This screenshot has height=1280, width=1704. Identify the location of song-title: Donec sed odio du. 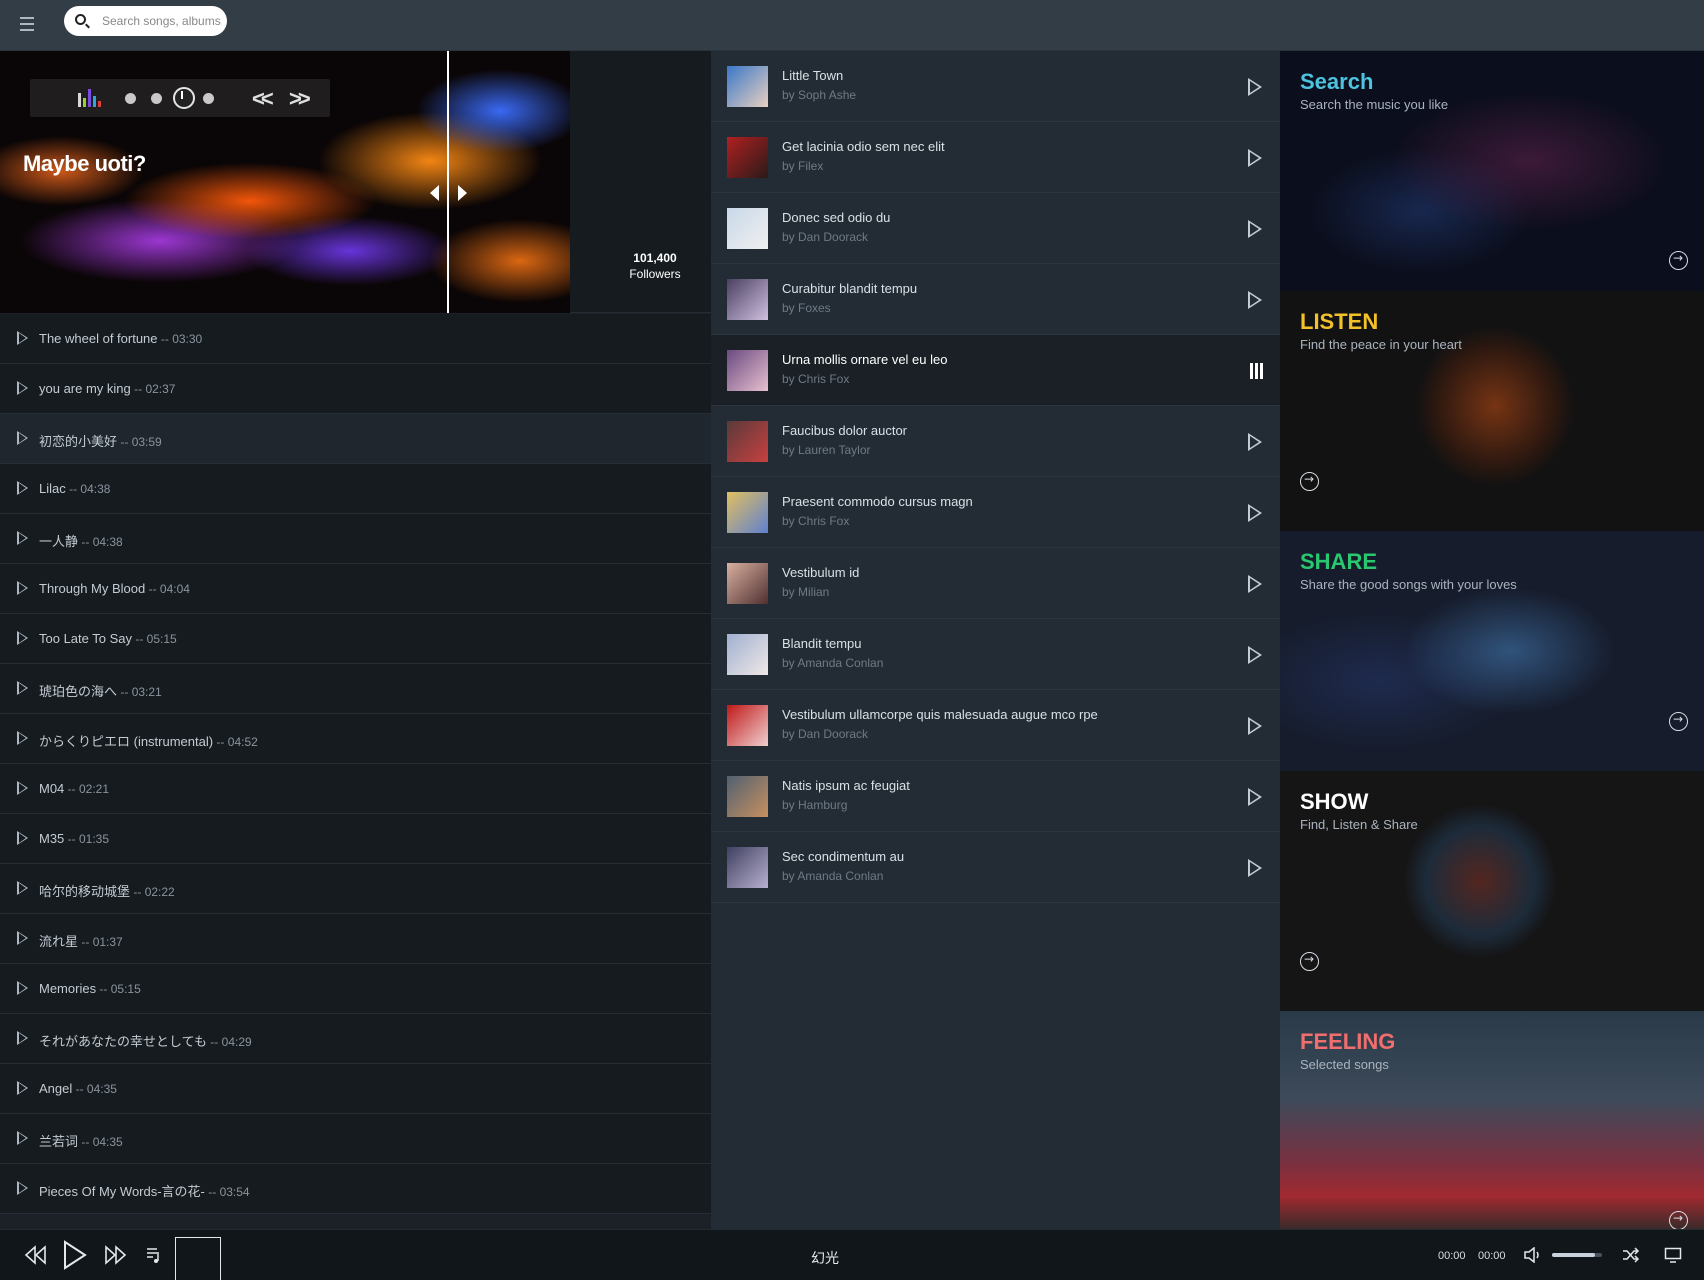
(836, 217).